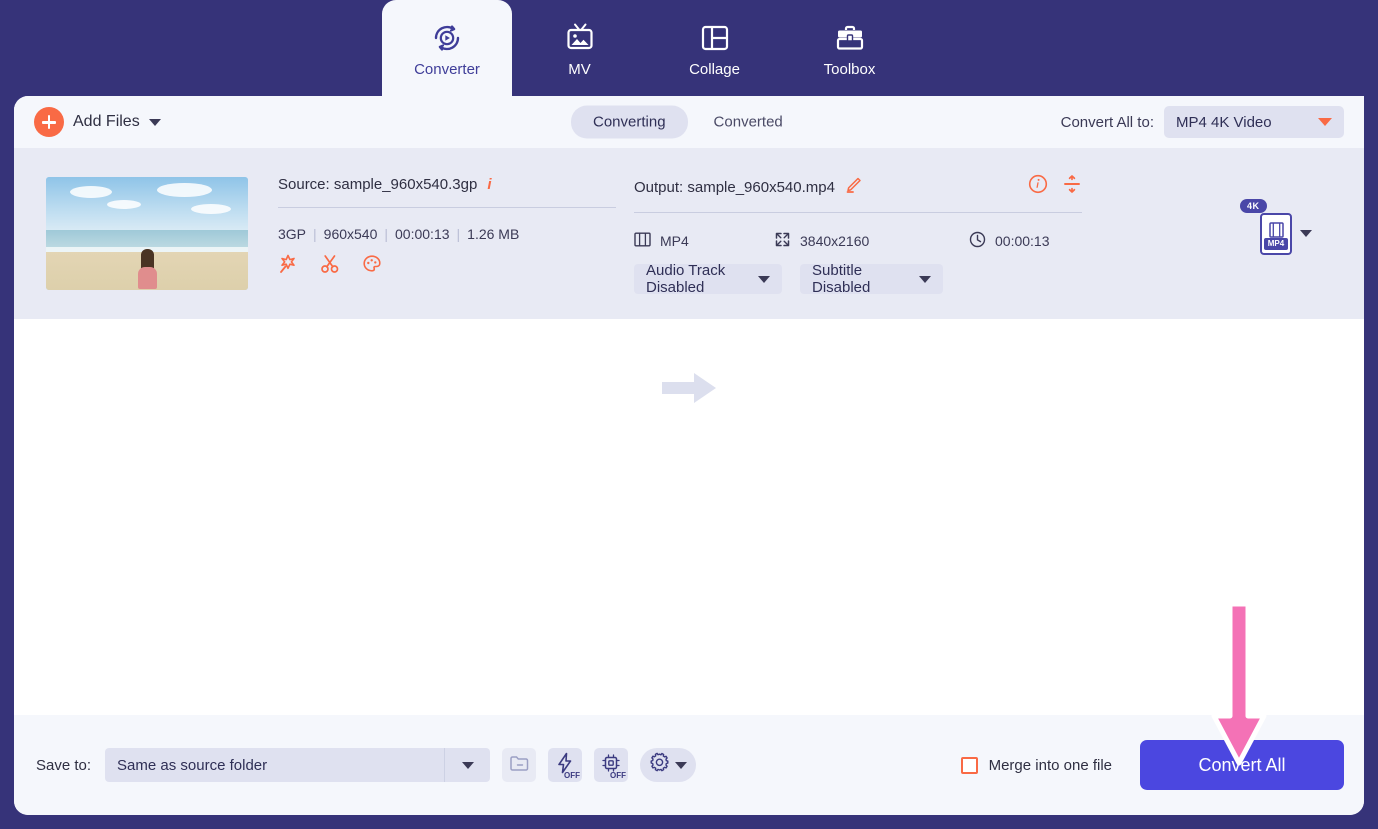 This screenshot has width=1378, height=829. Describe the element at coordinates (447, 266) in the screenshot. I see `source-edit-tools` at that location.